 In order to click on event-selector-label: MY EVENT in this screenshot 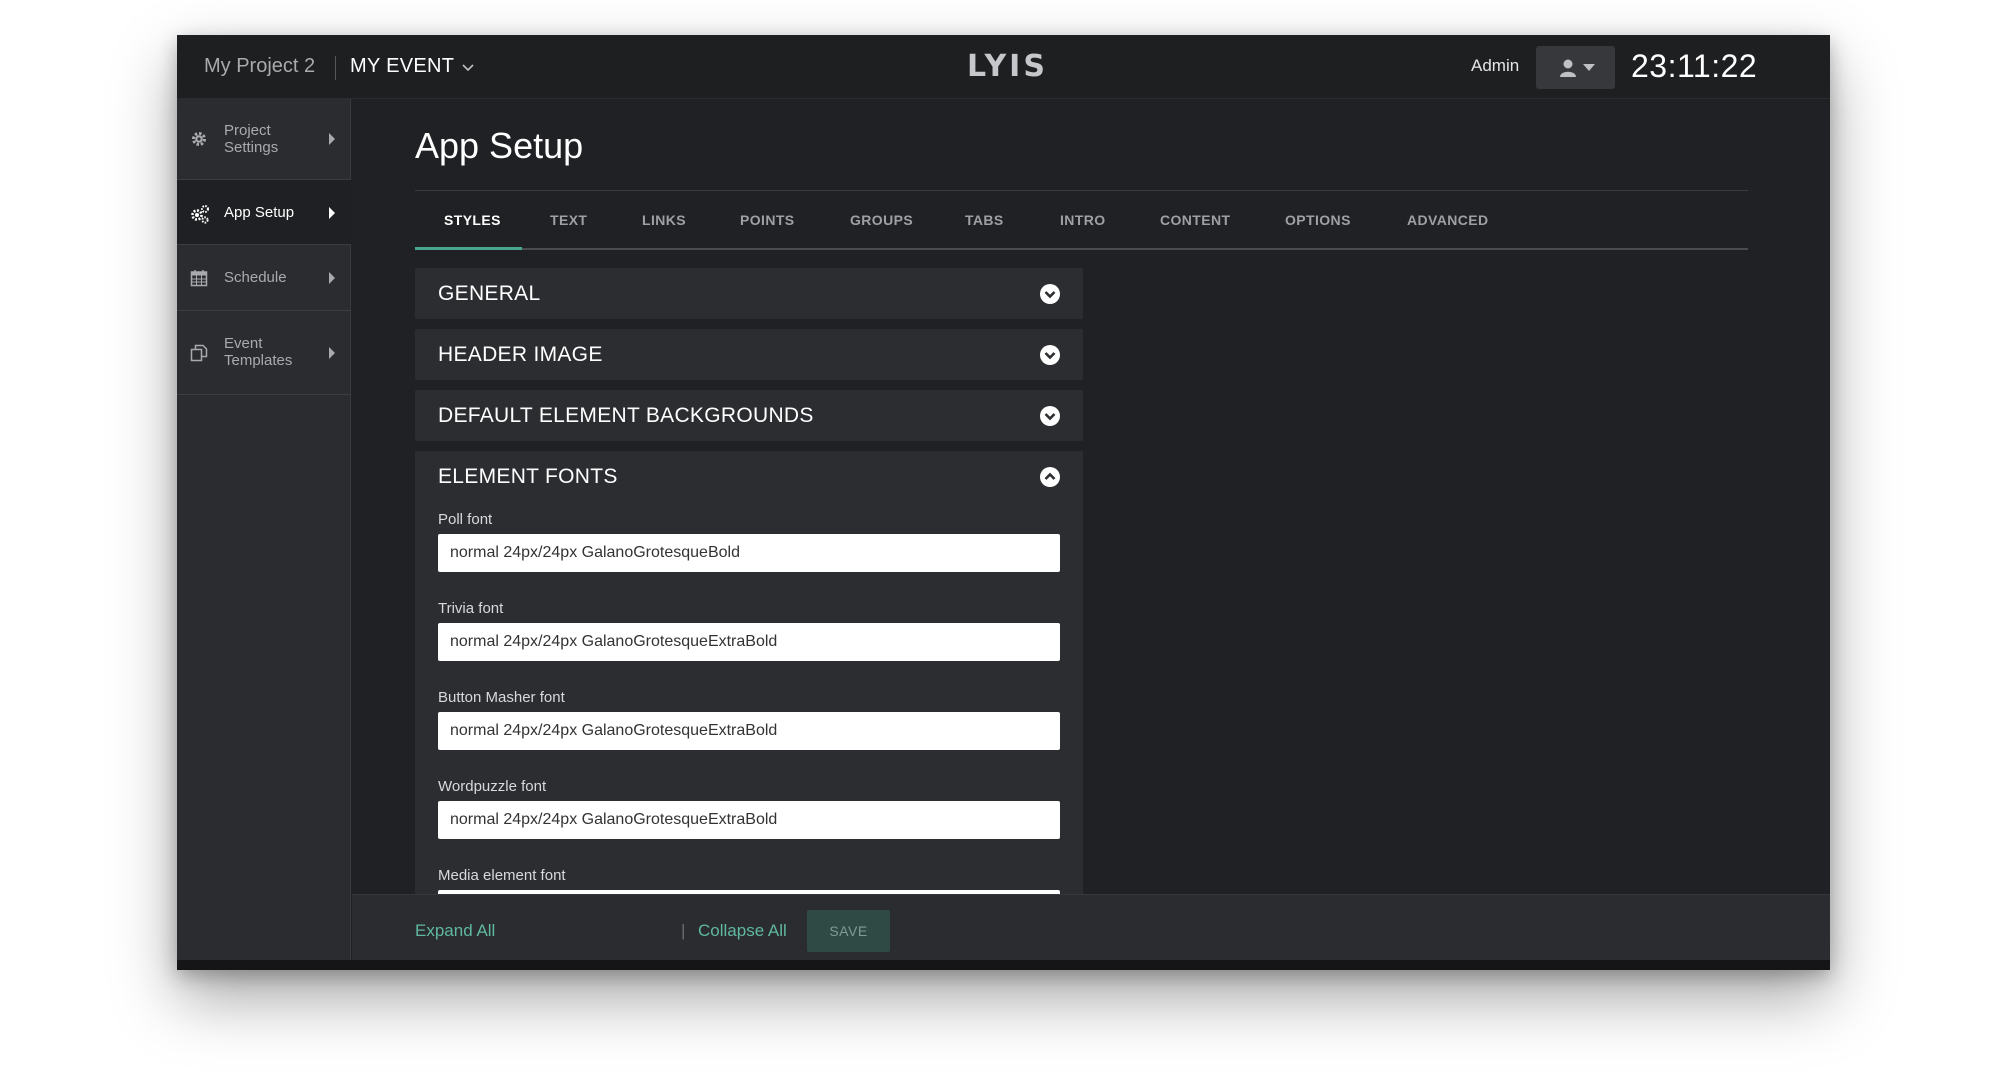, I will do `click(402, 66)`.